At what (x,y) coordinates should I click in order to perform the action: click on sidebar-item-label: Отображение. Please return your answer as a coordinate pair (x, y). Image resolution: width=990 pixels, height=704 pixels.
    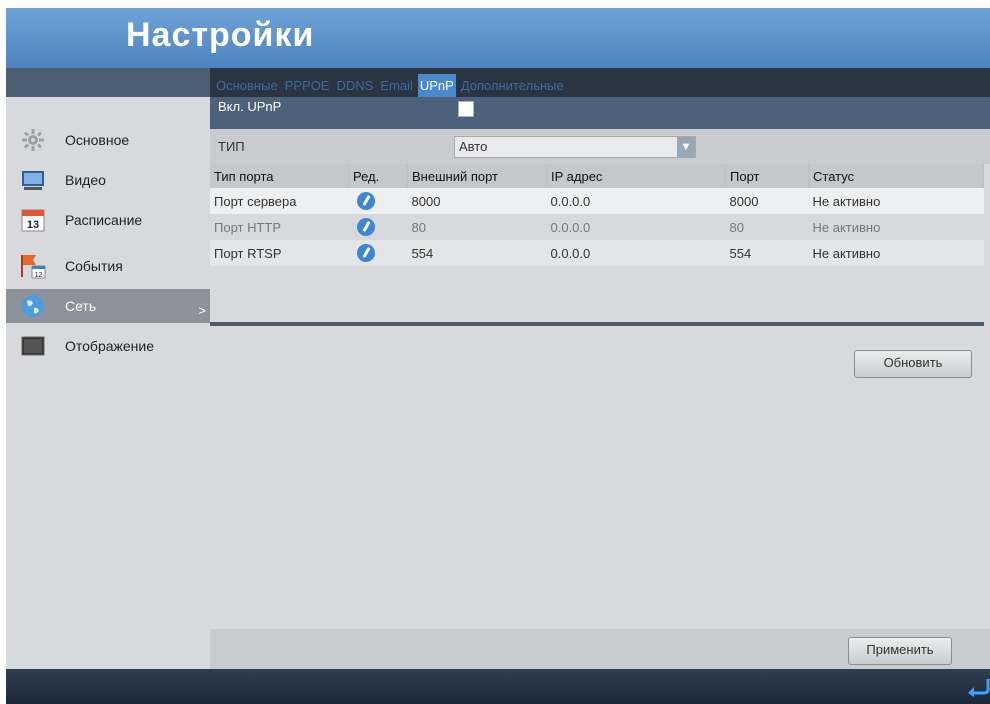
    Looking at the image, I should click on (110, 346).